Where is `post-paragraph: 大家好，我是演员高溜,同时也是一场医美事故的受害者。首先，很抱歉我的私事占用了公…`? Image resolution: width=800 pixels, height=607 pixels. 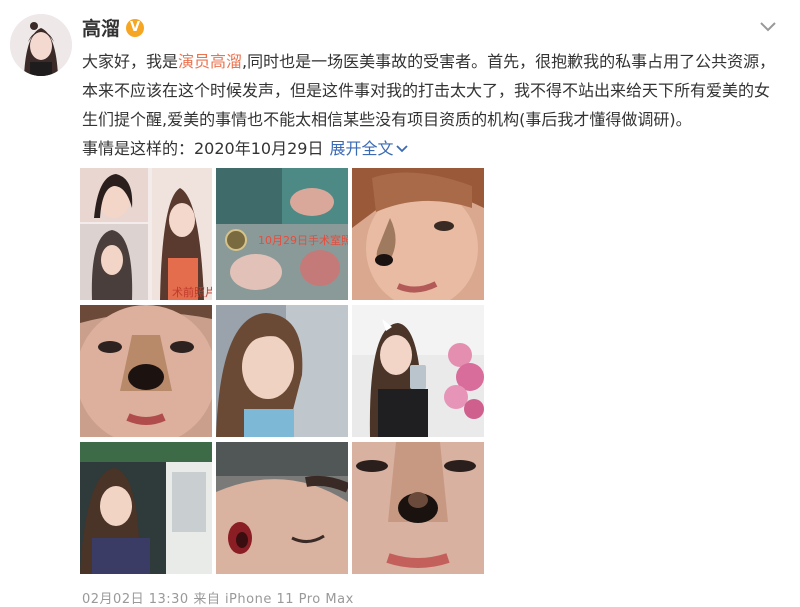
post-paragraph: 大家好，我是演员高溜,同时也是一场医美事故的受害者。首先，很抱歉我的私事占用了公… is located at coordinates (432, 90).